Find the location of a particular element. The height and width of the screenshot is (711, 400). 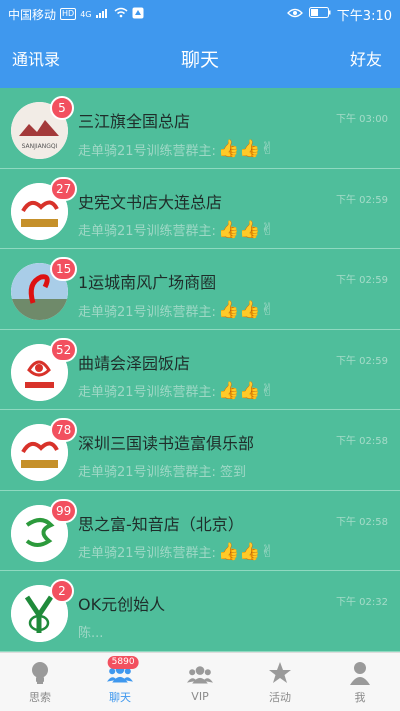

network-indicator: 4G is located at coordinates (86, 14).